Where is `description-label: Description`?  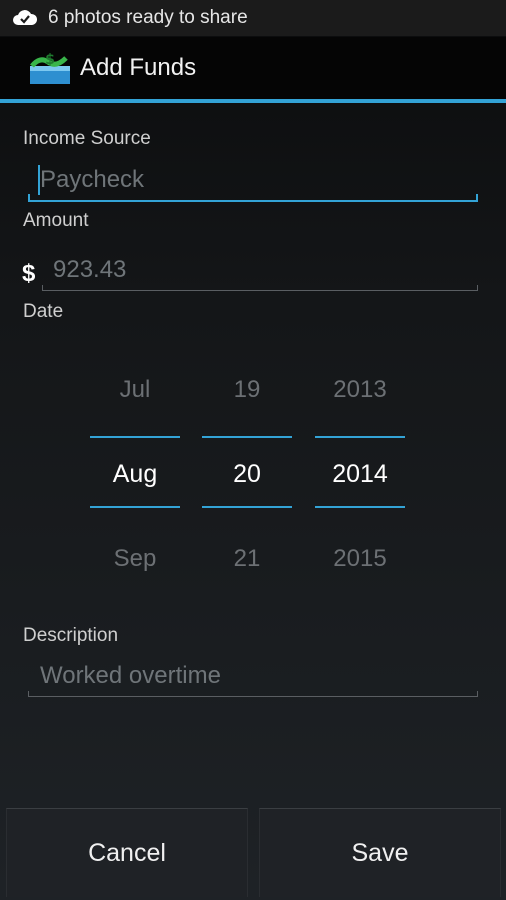
description-label: Description is located at coordinates (71, 635).